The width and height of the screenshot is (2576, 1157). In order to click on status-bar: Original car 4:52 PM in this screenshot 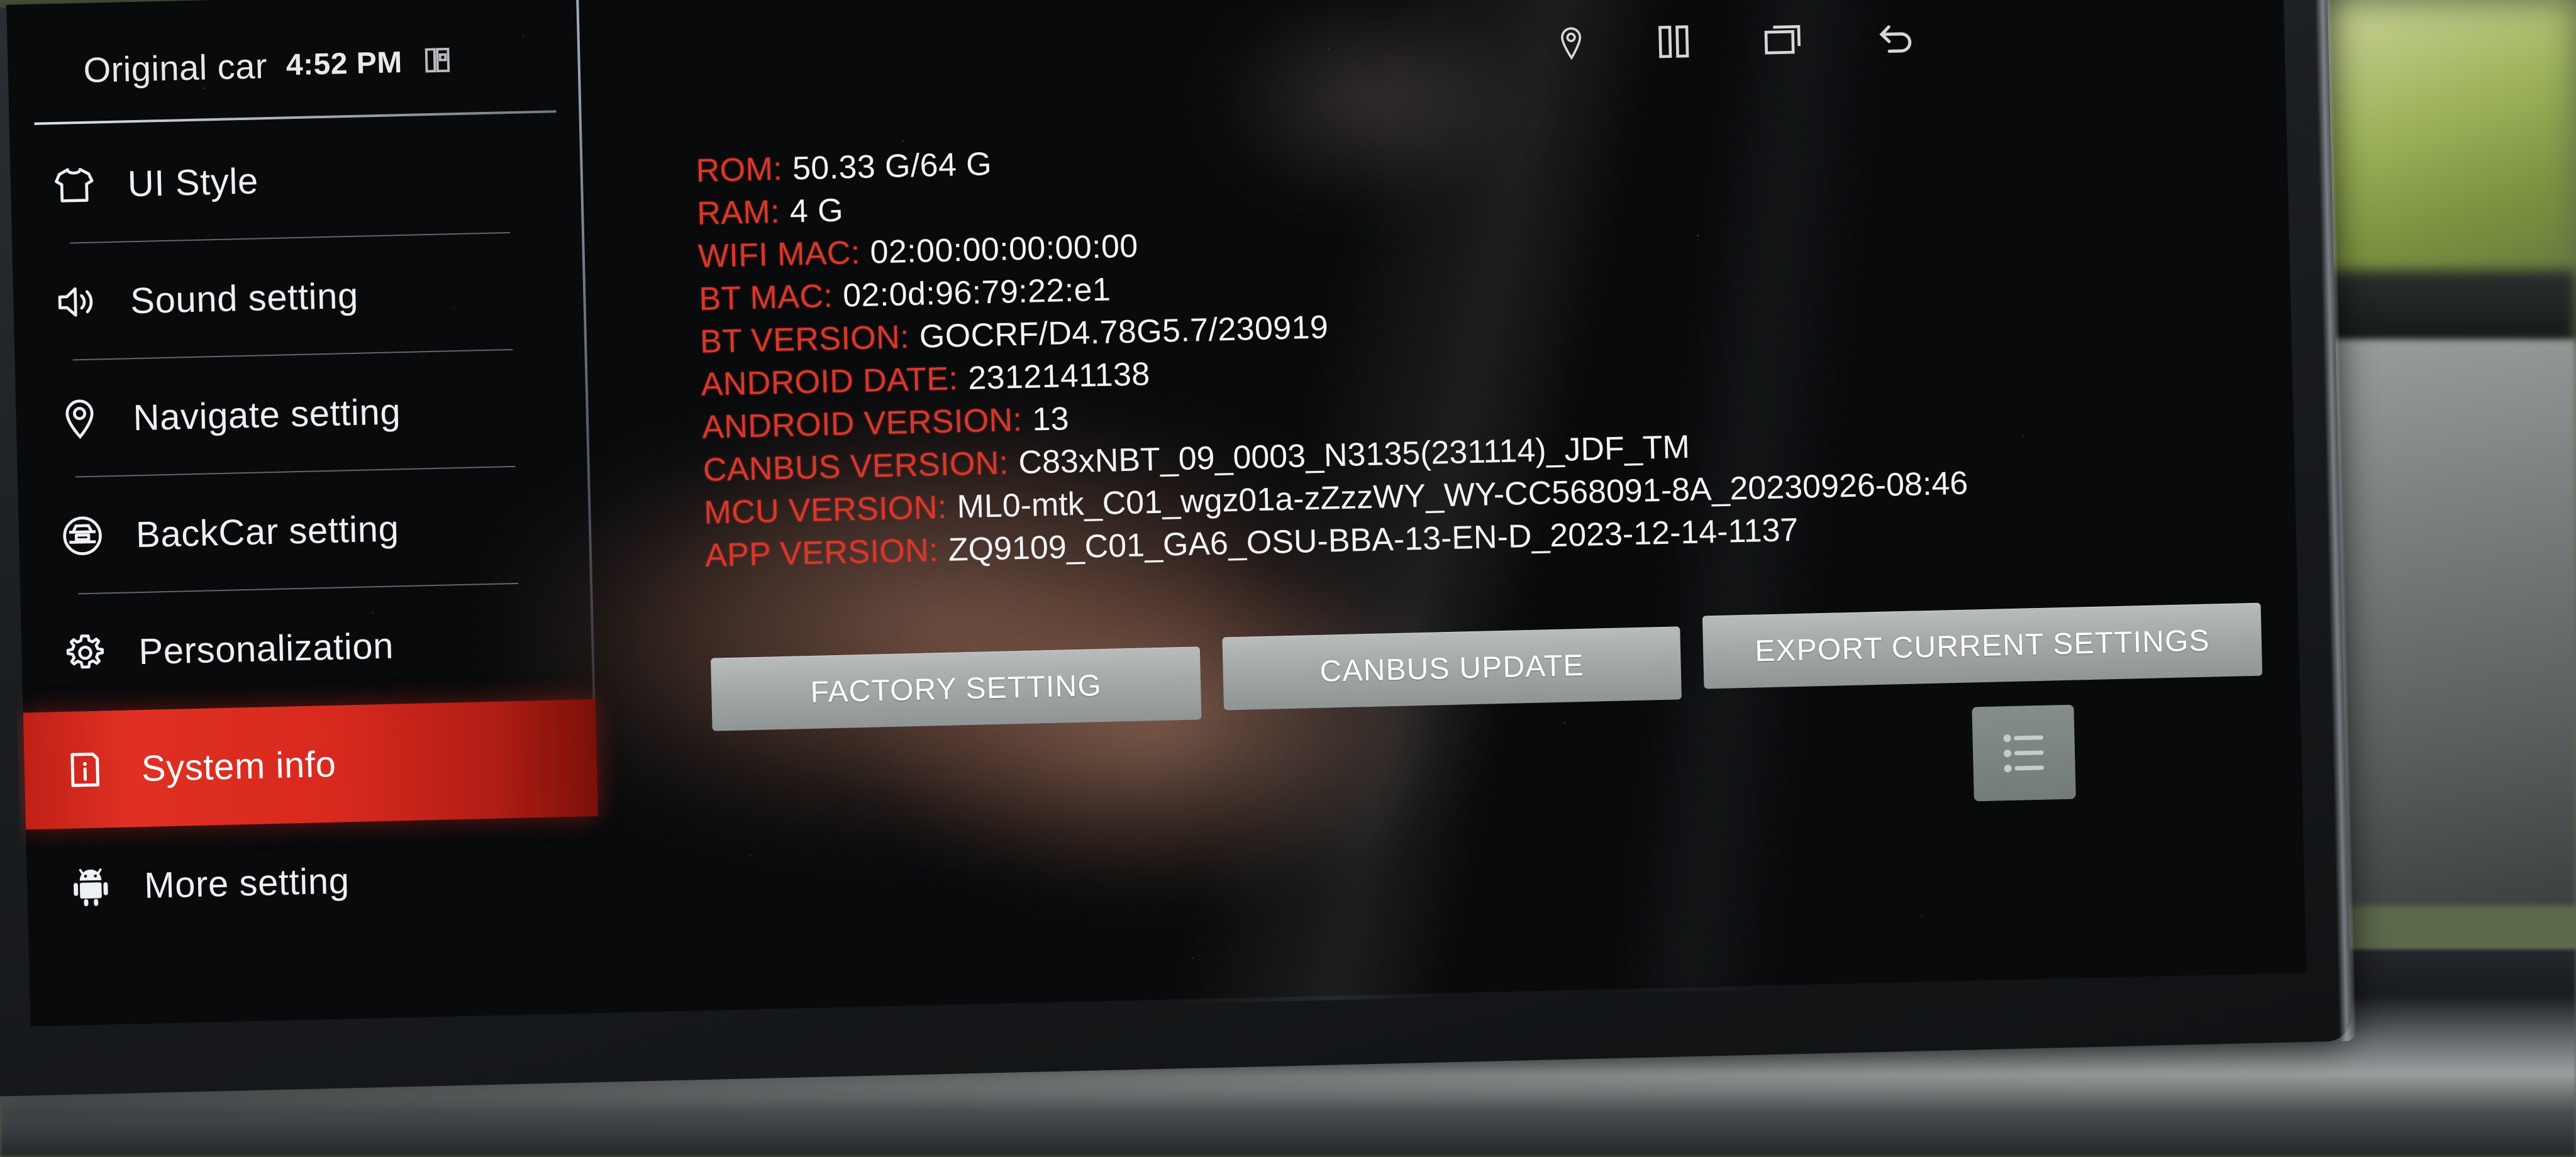, I will do `click(1145, 62)`.